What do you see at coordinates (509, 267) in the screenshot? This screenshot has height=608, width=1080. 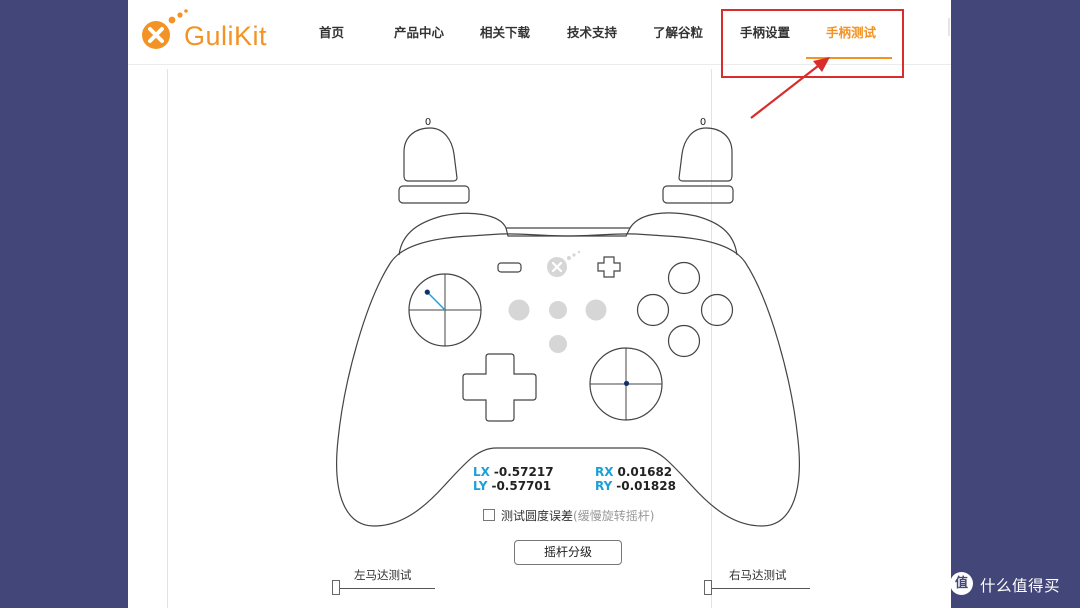 I see `minus-button` at bounding box center [509, 267].